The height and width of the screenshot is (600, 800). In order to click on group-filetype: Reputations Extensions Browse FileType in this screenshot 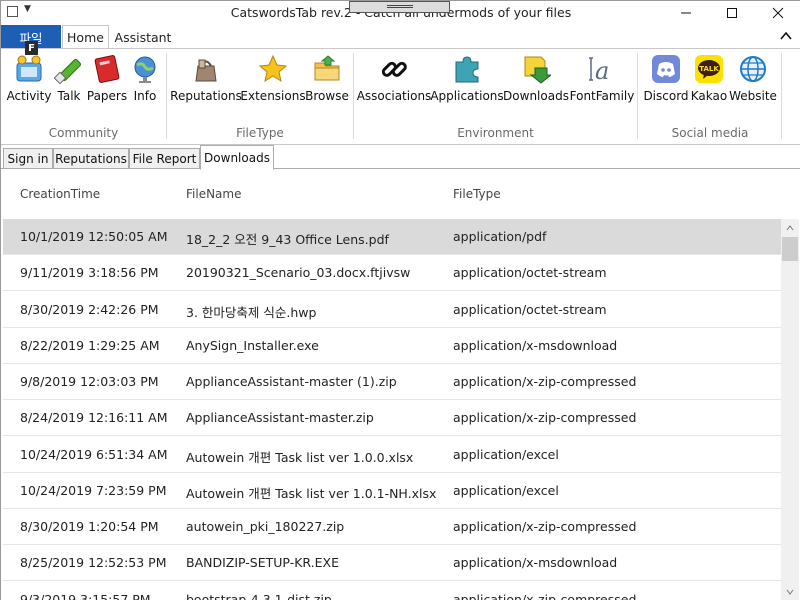, I will do `click(260, 97)`.